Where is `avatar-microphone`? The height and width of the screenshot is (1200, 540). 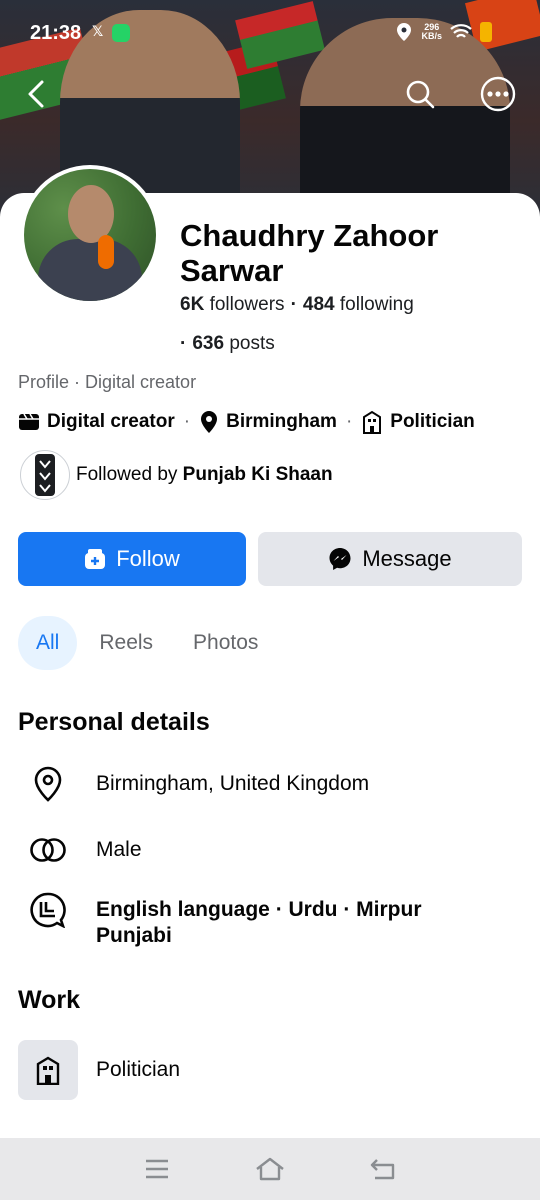
avatar-microphone is located at coordinates (106, 252).